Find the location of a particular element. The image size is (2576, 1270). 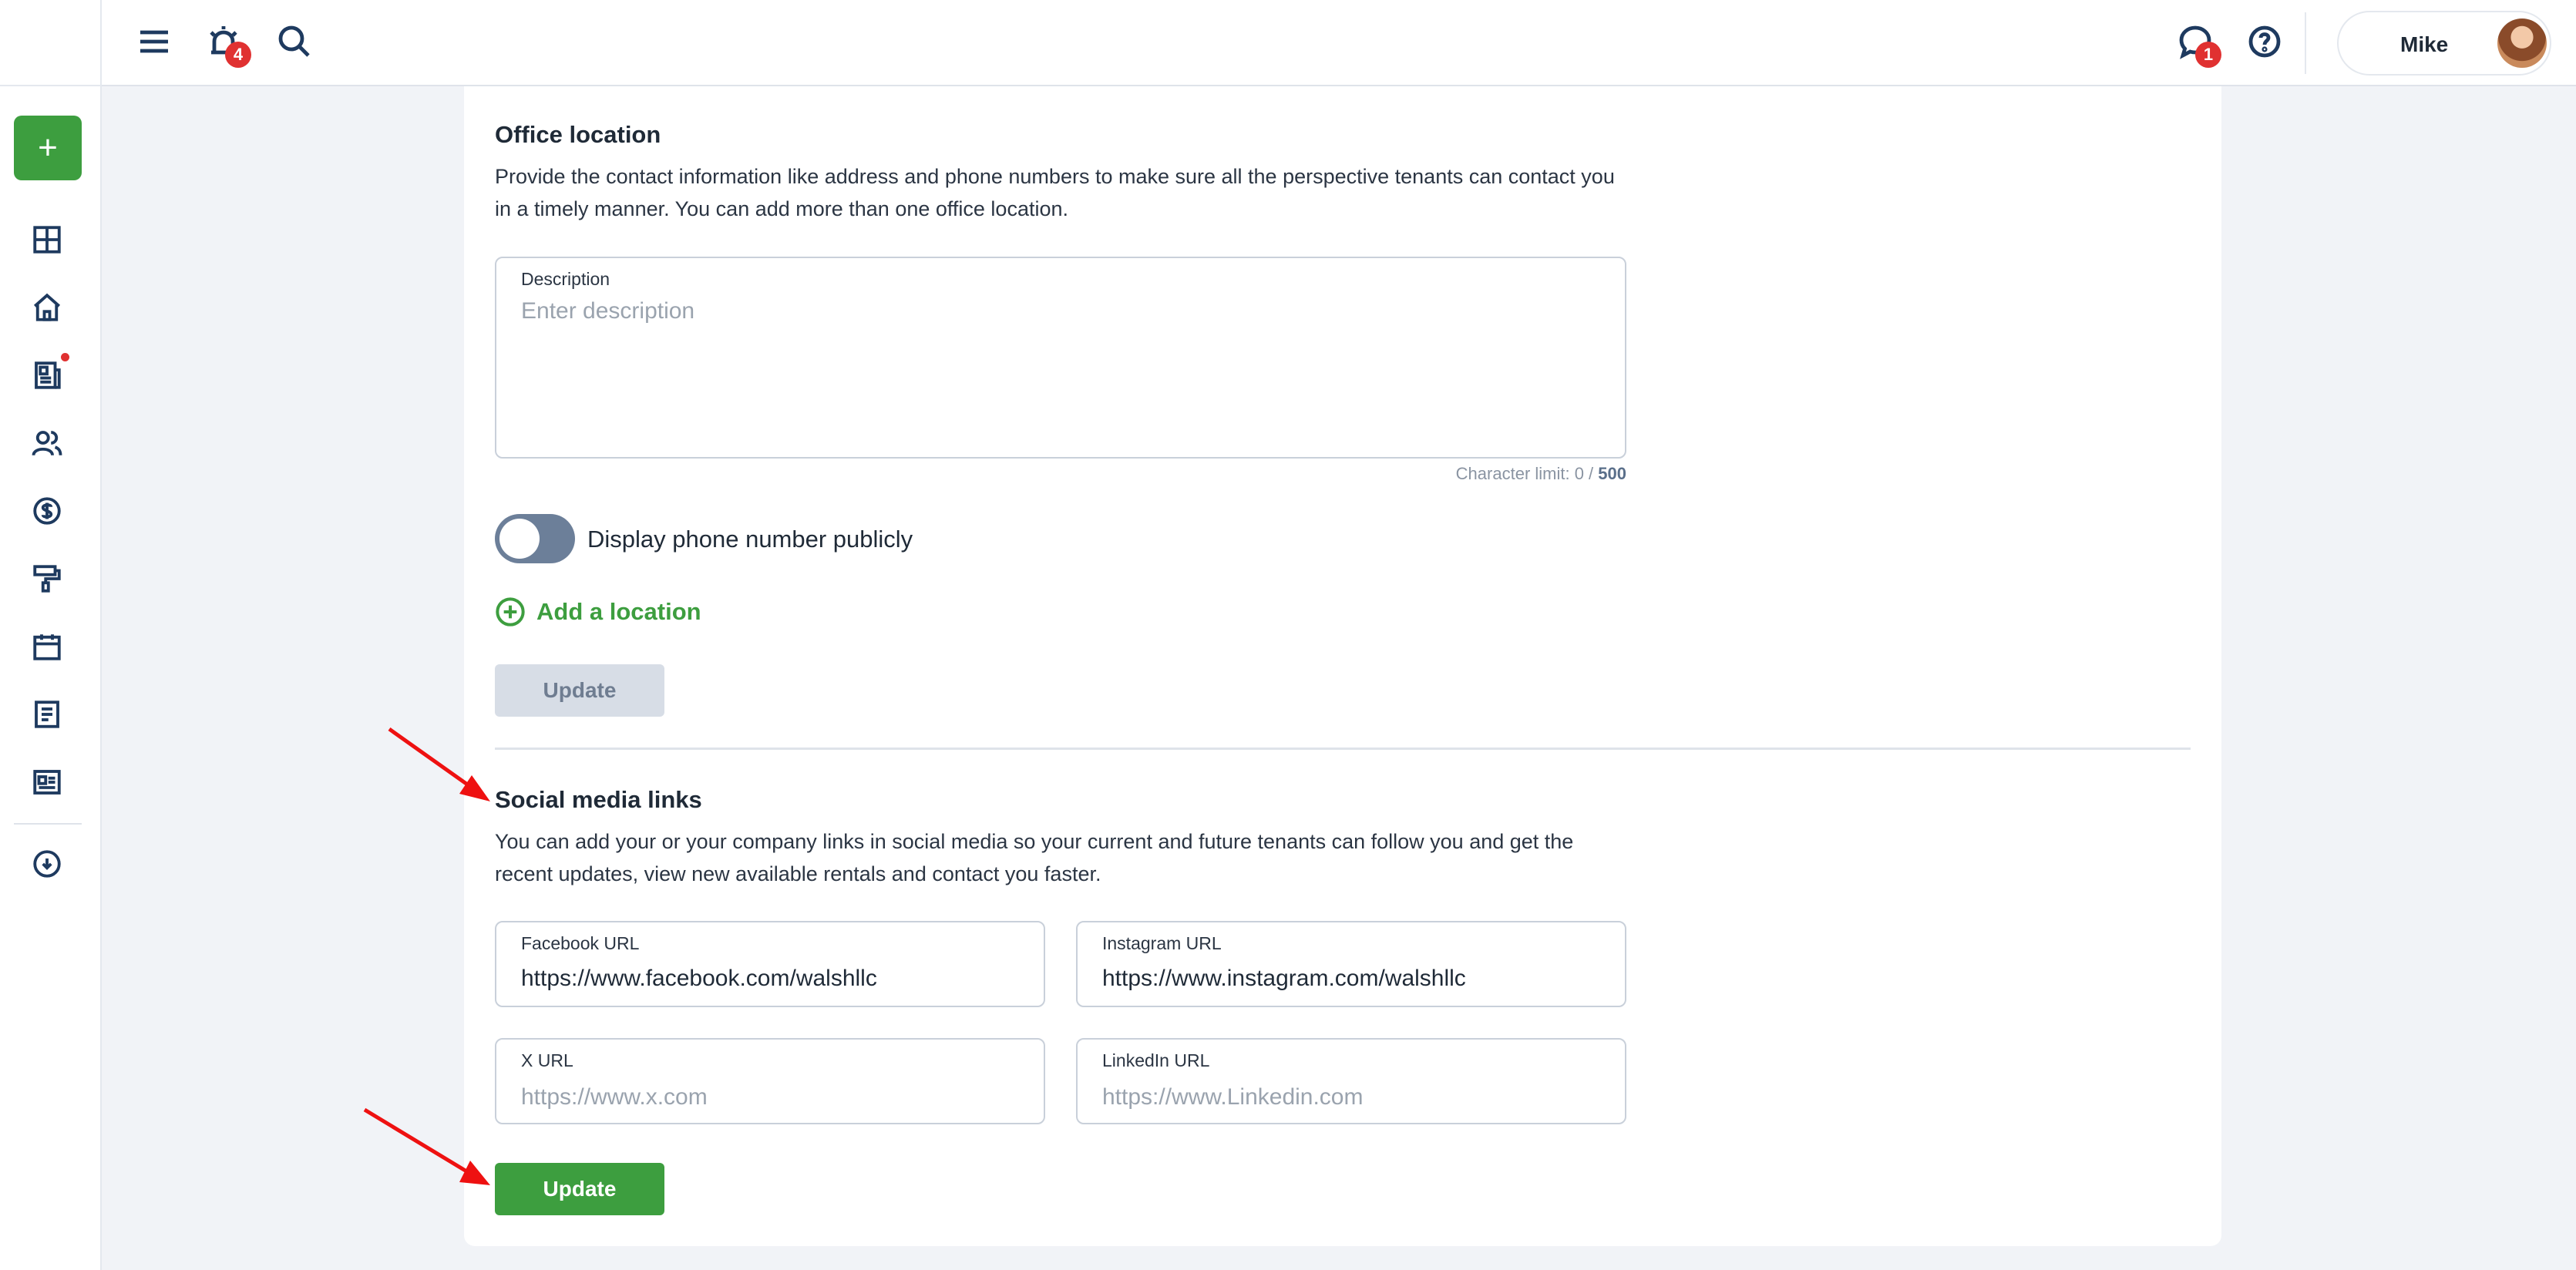

dashboard-icon is located at coordinates (47, 240).